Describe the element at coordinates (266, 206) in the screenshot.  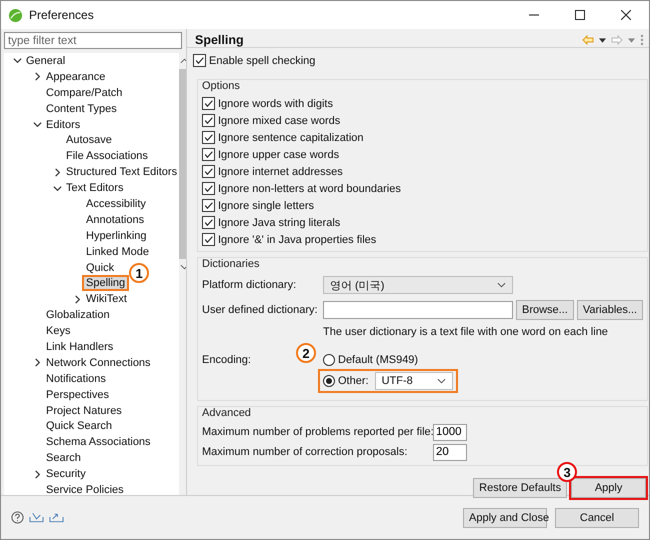
I see `checkbox-label: Ignore single letters` at that location.